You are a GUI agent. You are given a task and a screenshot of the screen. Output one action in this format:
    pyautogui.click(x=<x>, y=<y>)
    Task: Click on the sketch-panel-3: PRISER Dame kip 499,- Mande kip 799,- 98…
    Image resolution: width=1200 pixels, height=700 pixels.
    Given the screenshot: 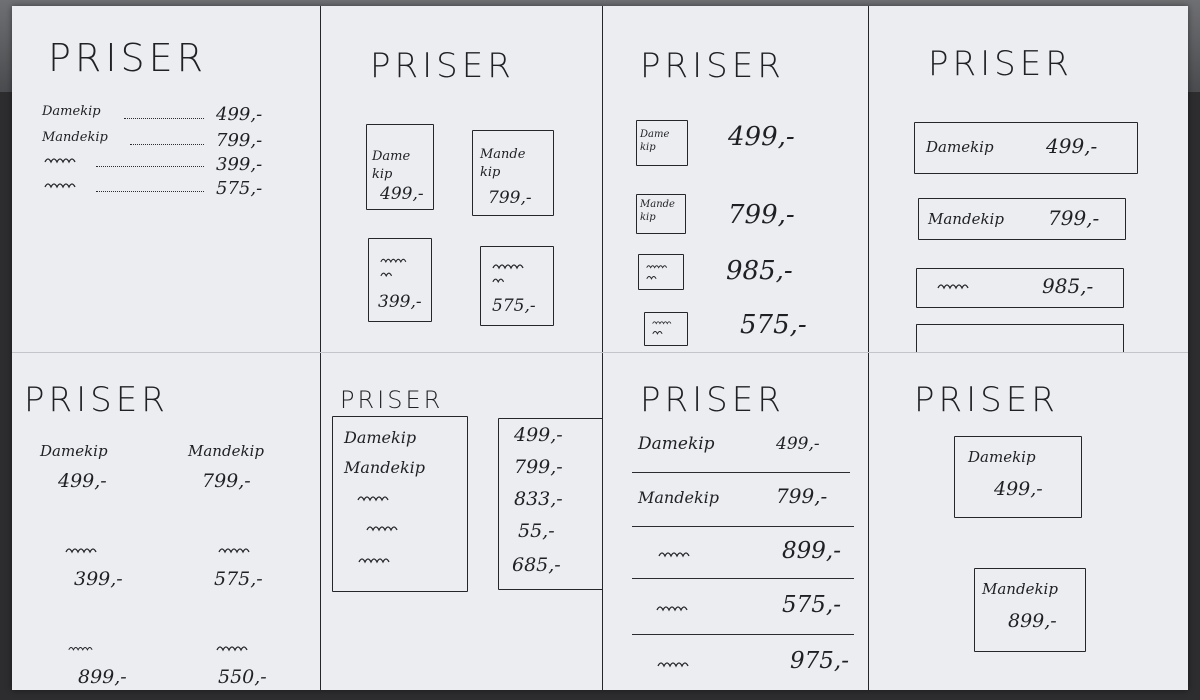 What is the action you would take?
    pyautogui.click(x=735, y=179)
    